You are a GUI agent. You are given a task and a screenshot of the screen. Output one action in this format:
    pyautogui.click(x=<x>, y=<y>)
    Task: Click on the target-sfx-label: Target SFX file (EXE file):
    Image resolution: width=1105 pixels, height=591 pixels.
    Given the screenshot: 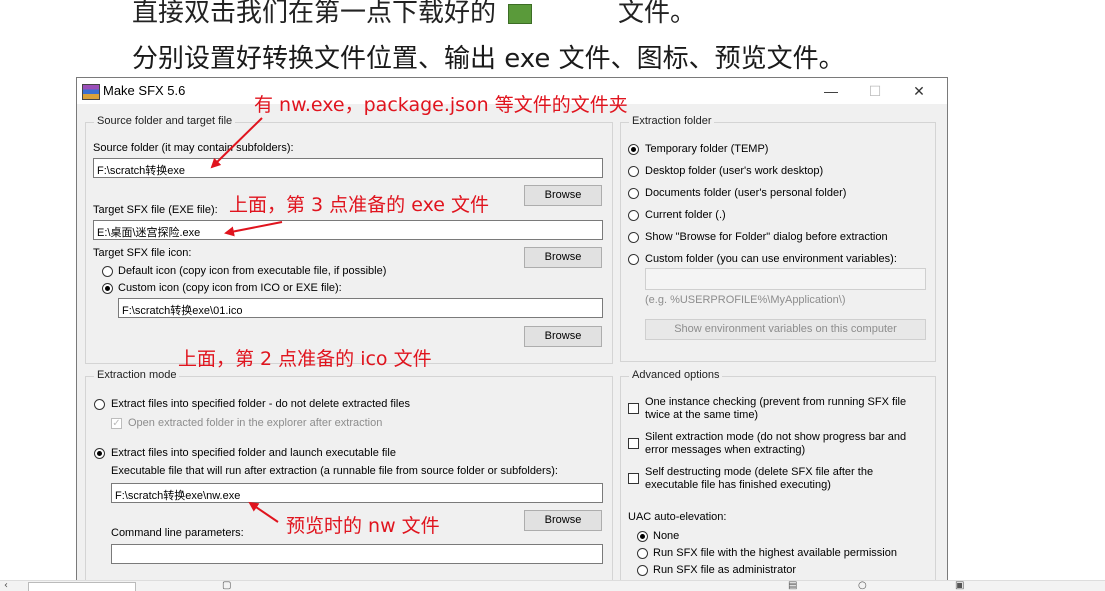 What is the action you would take?
    pyautogui.click(x=155, y=210)
    